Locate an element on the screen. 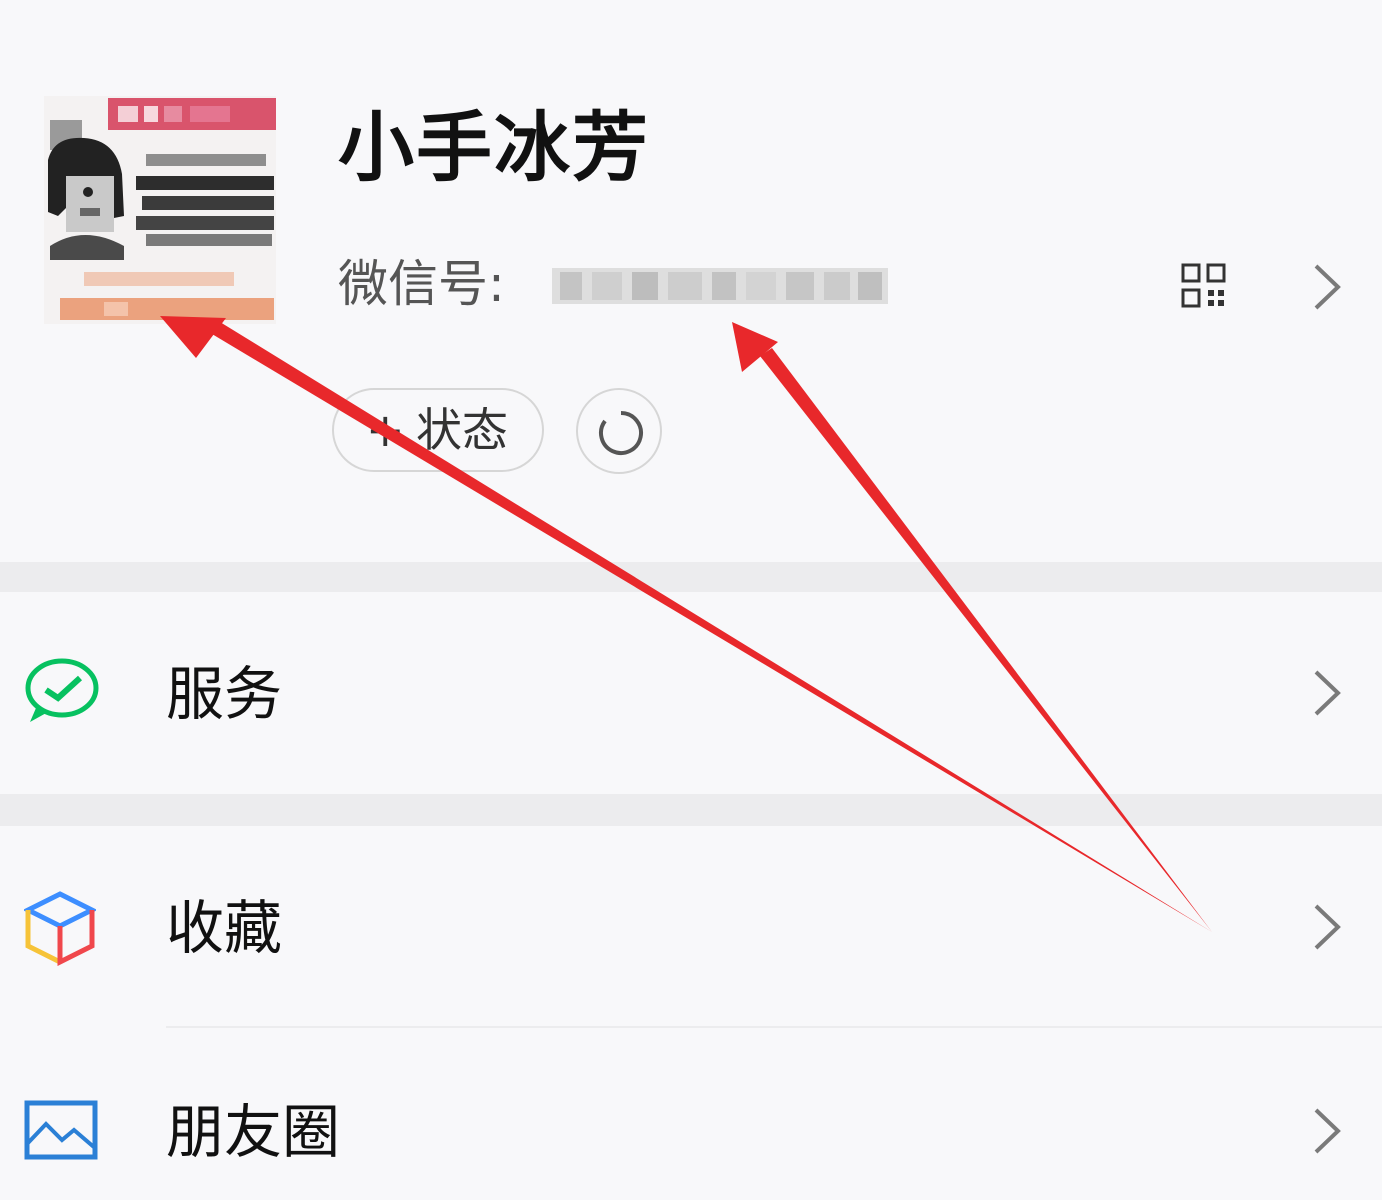  menu-item-label: 朋友圈 is located at coordinates (253, 1132).